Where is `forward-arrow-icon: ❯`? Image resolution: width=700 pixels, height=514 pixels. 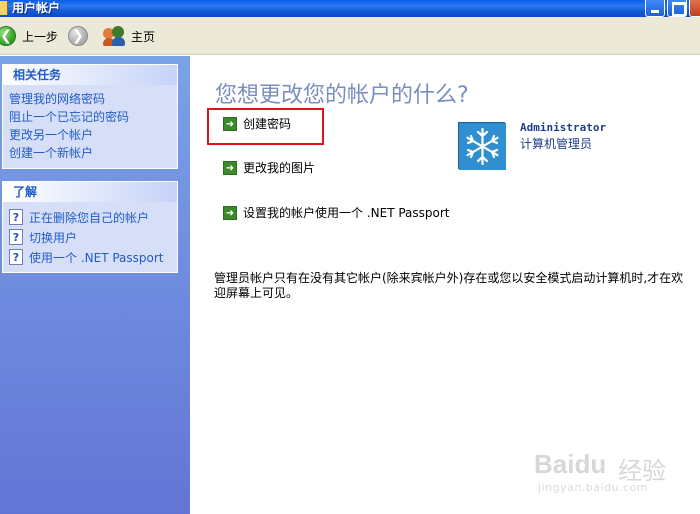
forward-arrow-icon: ❯ is located at coordinates (78, 36).